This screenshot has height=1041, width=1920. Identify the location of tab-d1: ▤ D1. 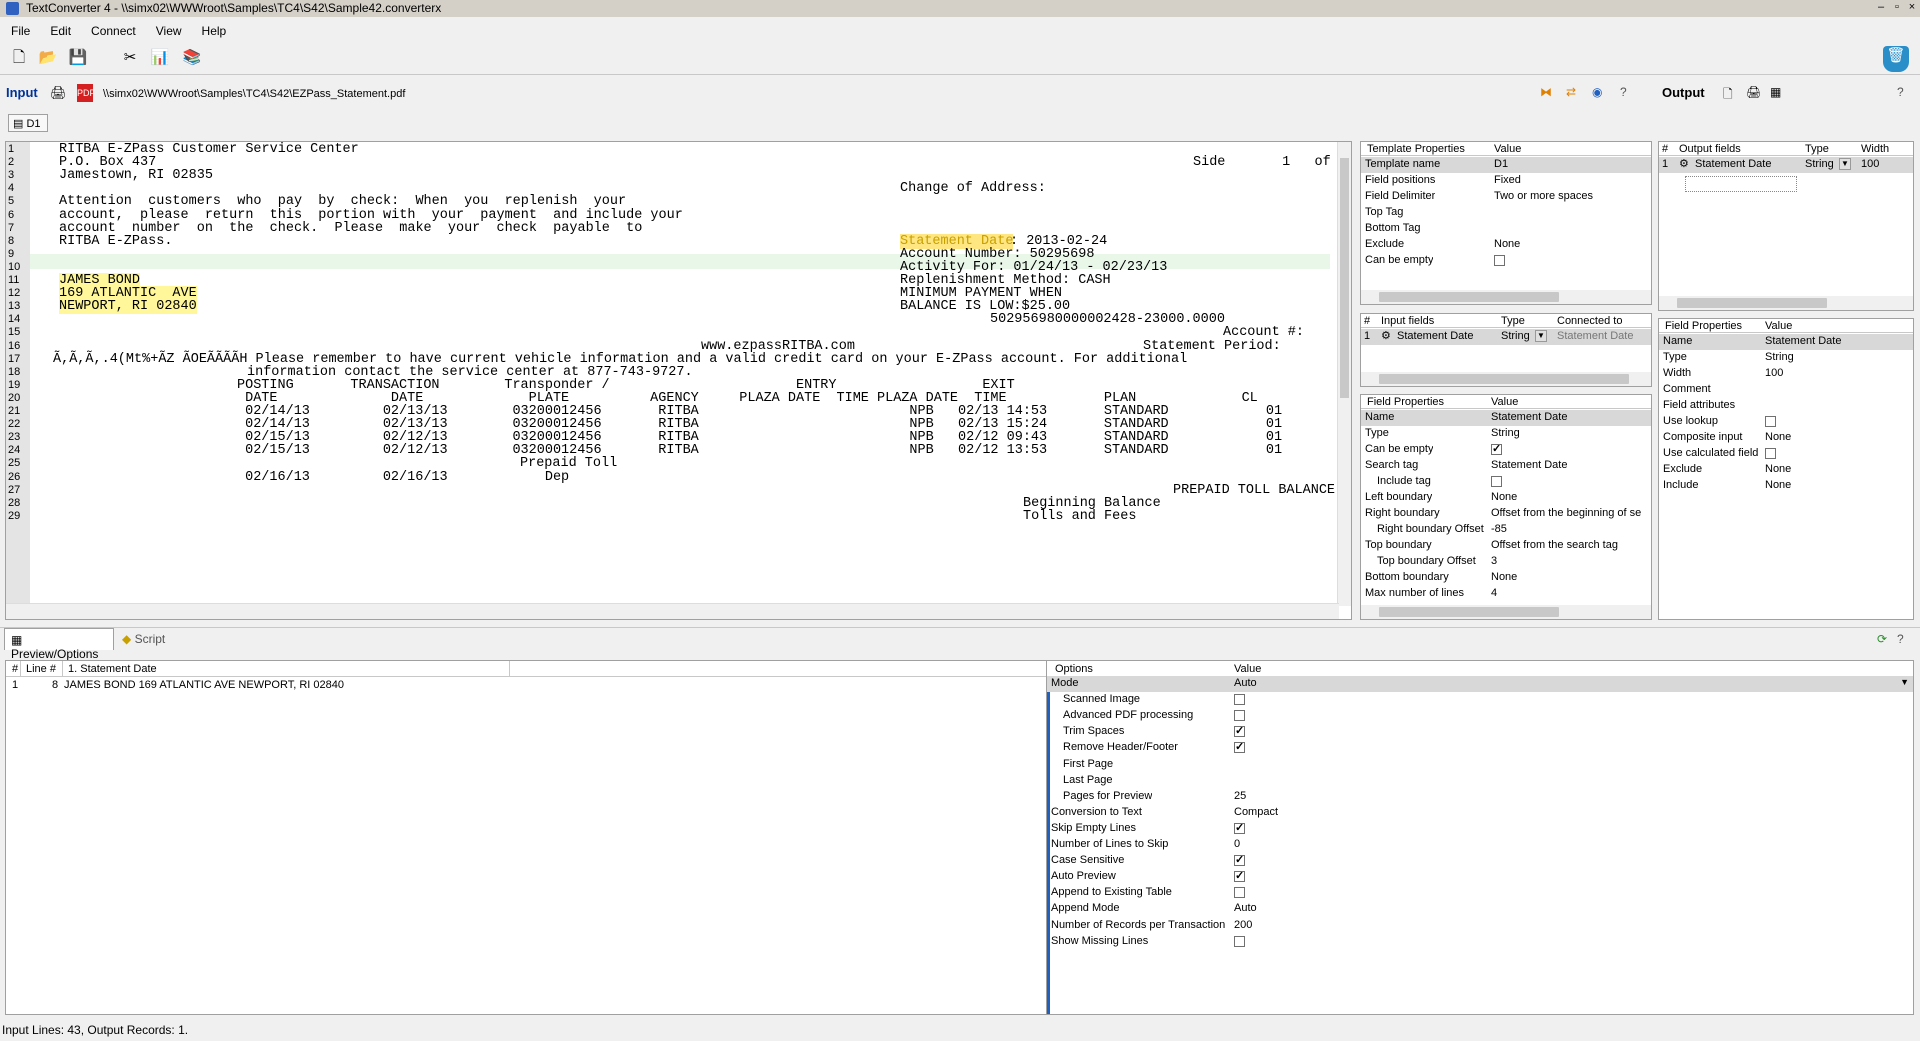
(28, 123).